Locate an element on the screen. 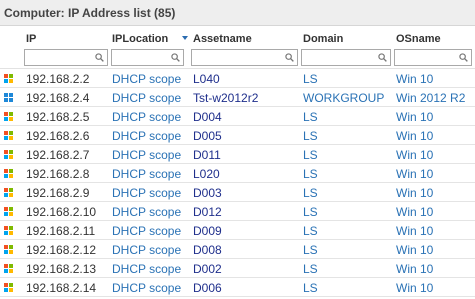 Image resolution: width=475 pixels, height=299 pixels. assetname-filter-input is located at coordinates (244, 58).